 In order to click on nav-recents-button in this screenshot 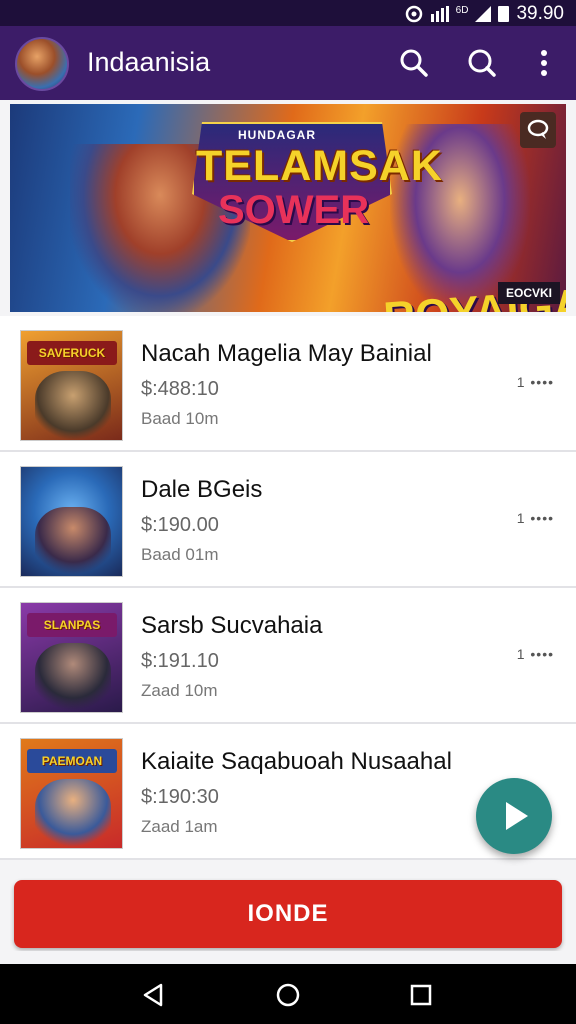, I will do `click(421, 995)`.